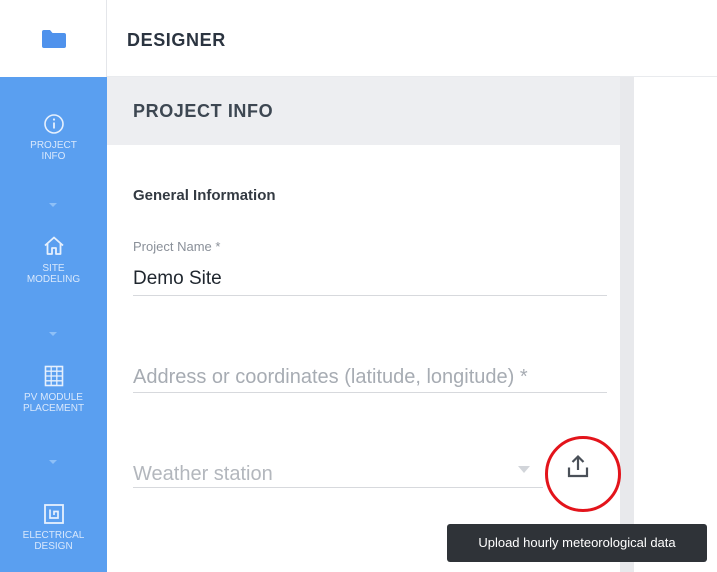 The height and width of the screenshot is (572, 717). Describe the element at coordinates (363, 111) in the screenshot. I see `panel-header: PROJECT INFO` at that location.